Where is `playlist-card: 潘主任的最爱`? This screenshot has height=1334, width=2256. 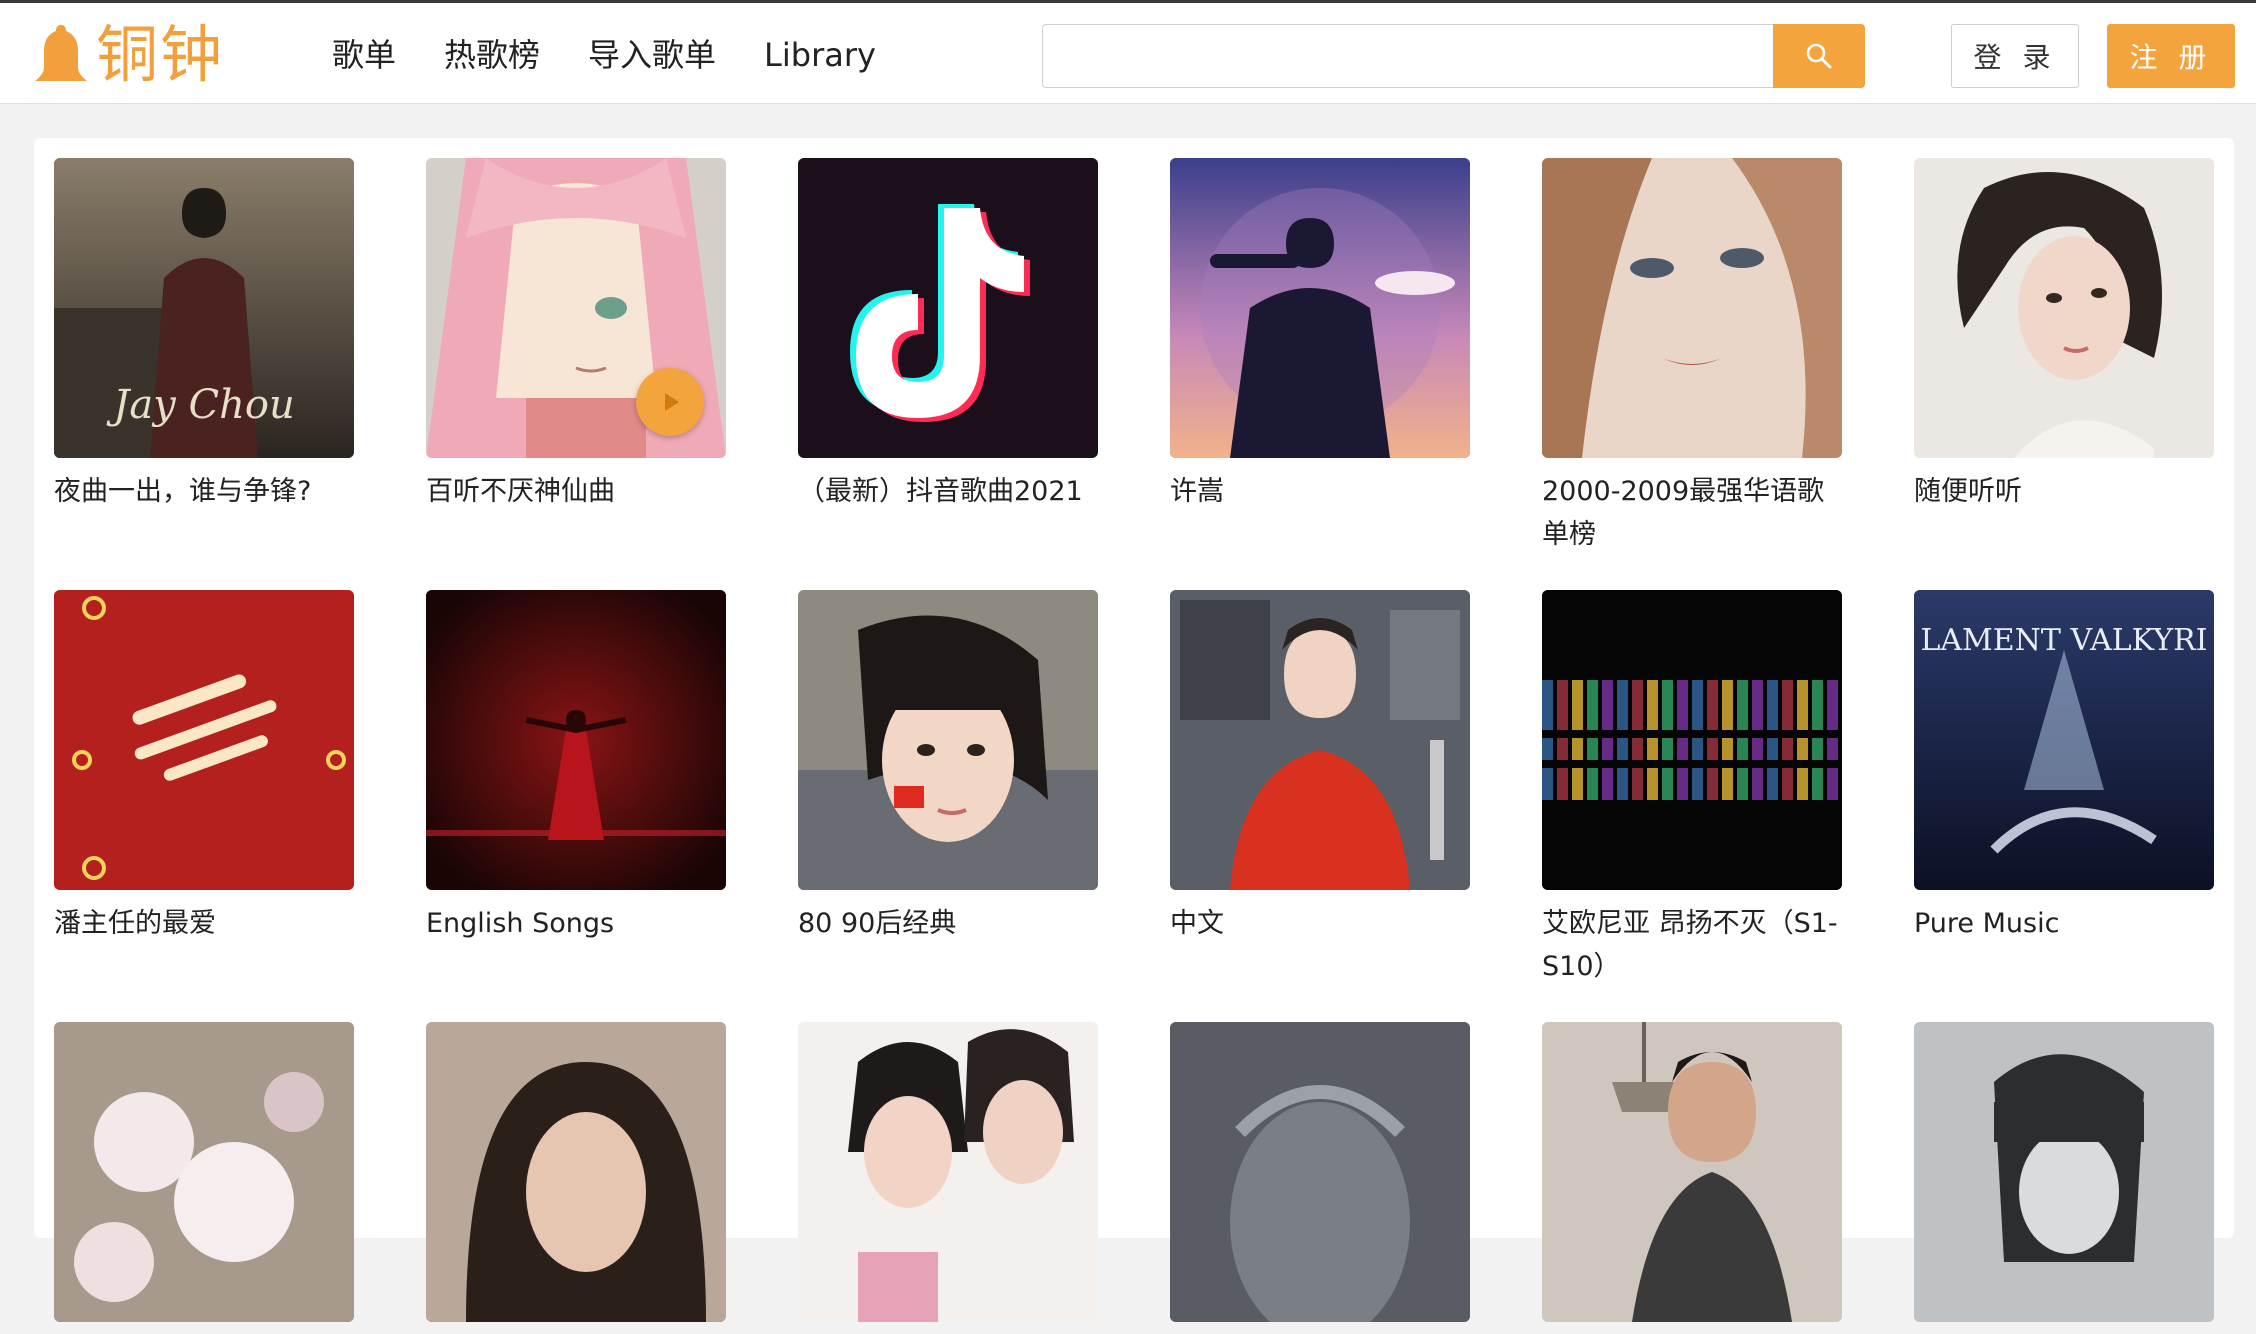
playlist-card: 潘主任的最爱 is located at coordinates (204, 767).